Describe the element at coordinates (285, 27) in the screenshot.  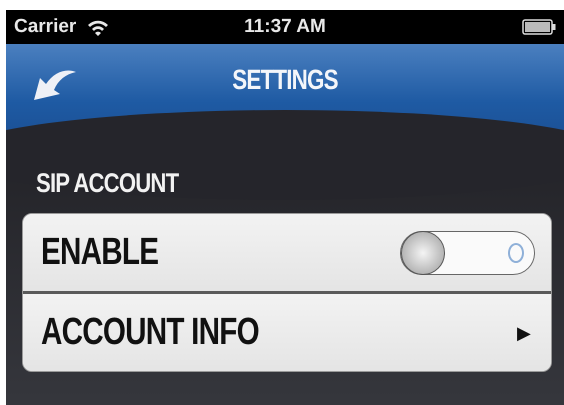
I see `status-time: 11:37 AM` at that location.